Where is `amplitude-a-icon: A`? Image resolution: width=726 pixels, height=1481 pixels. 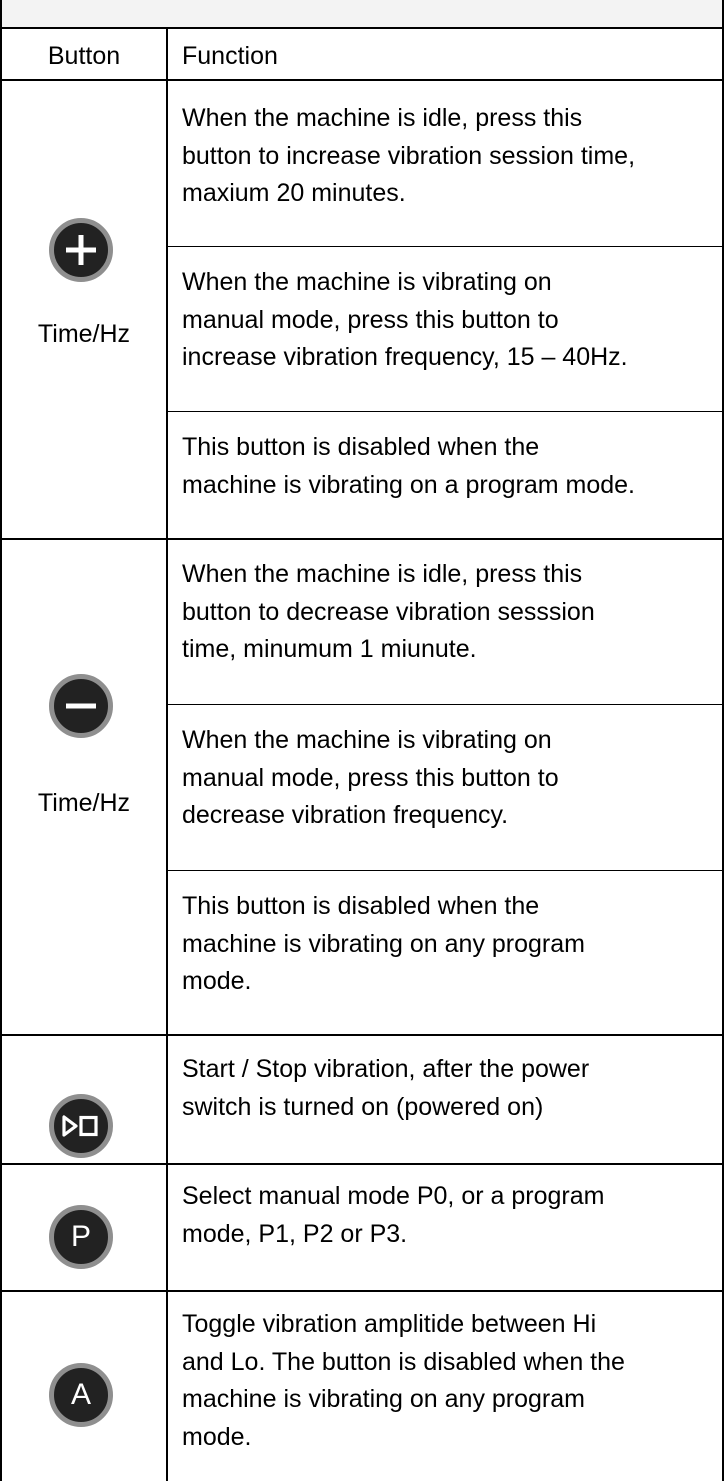
amplitude-a-icon: A is located at coordinates (81, 1395).